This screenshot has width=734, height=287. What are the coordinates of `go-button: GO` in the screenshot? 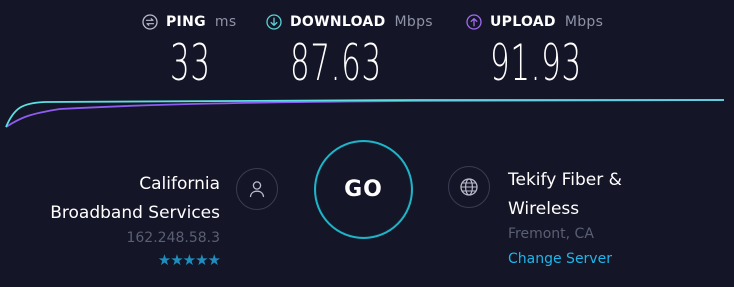 It's located at (363, 189).